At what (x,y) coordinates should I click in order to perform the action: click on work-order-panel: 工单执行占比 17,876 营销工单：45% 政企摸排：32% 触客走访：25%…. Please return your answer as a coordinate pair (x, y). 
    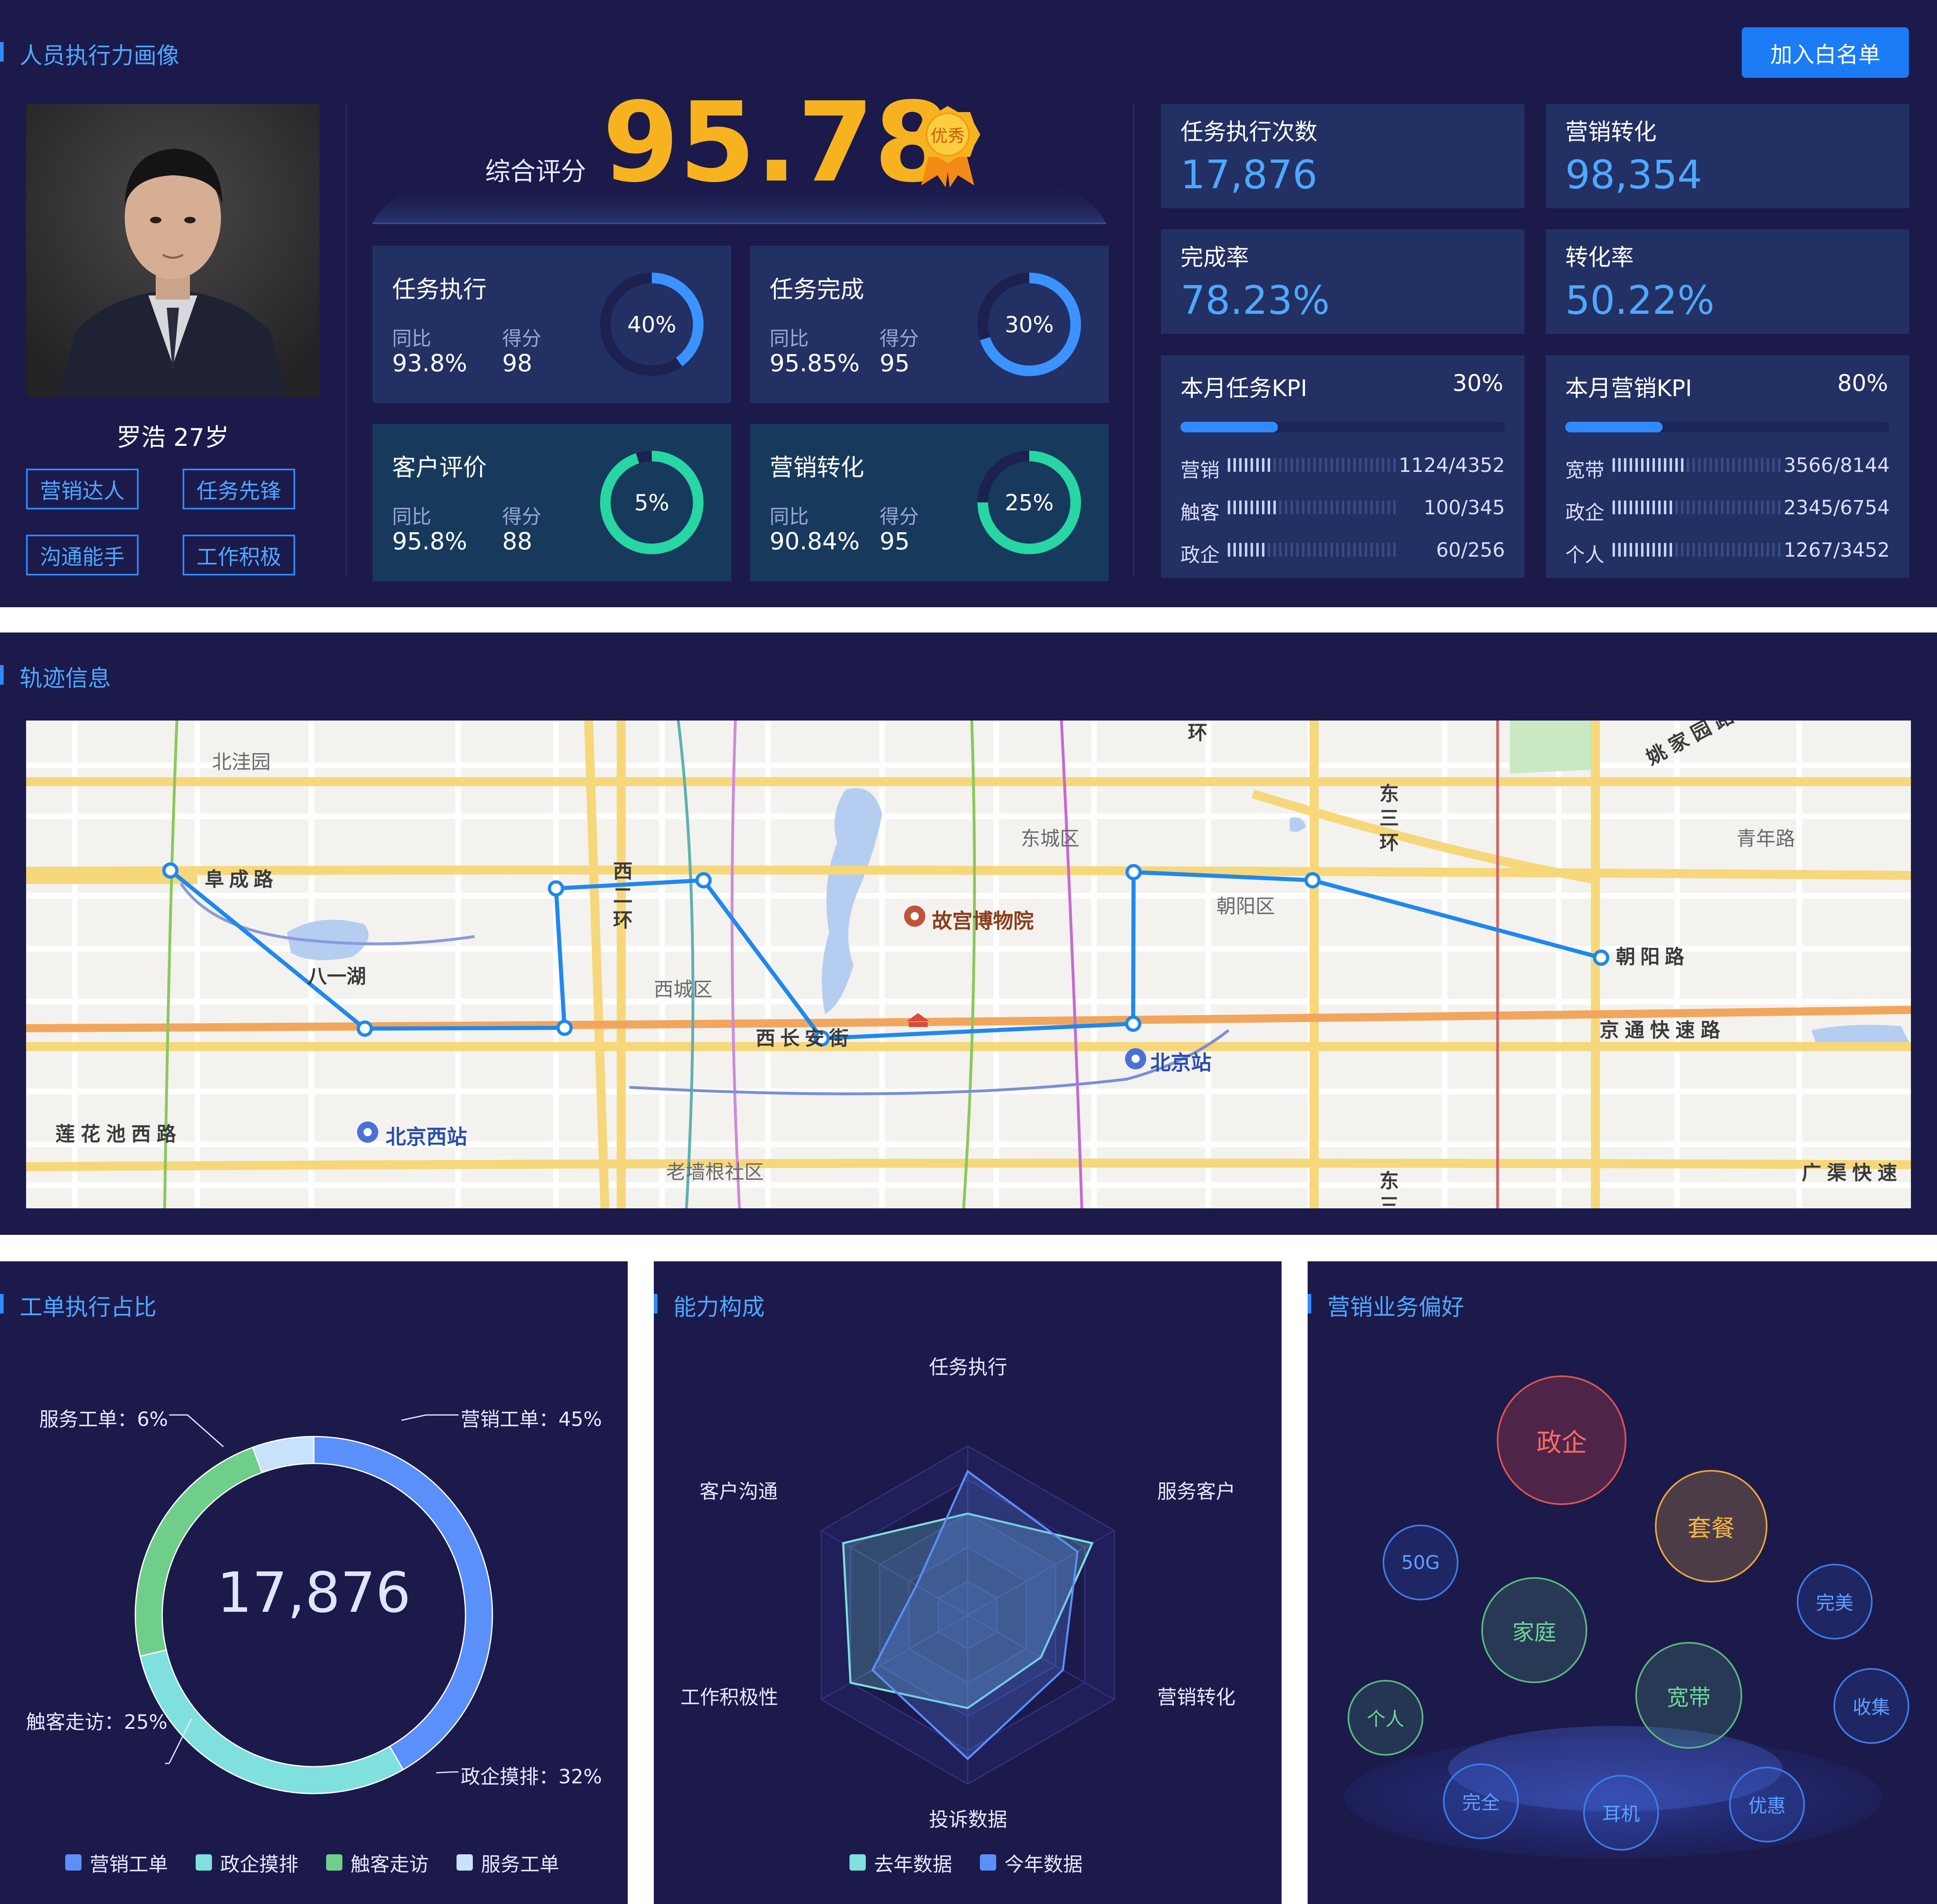
    Looking at the image, I should click on (314, 1582).